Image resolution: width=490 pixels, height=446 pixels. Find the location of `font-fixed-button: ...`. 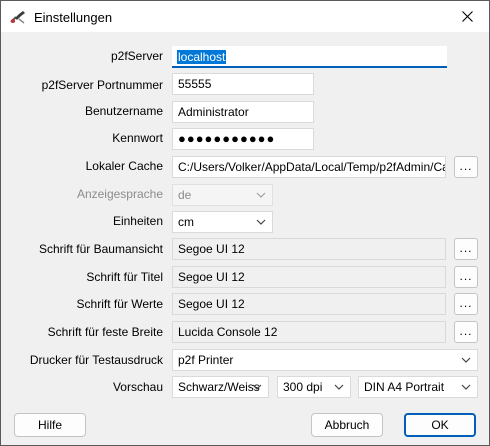

font-fixed-button: ... is located at coordinates (466, 332).